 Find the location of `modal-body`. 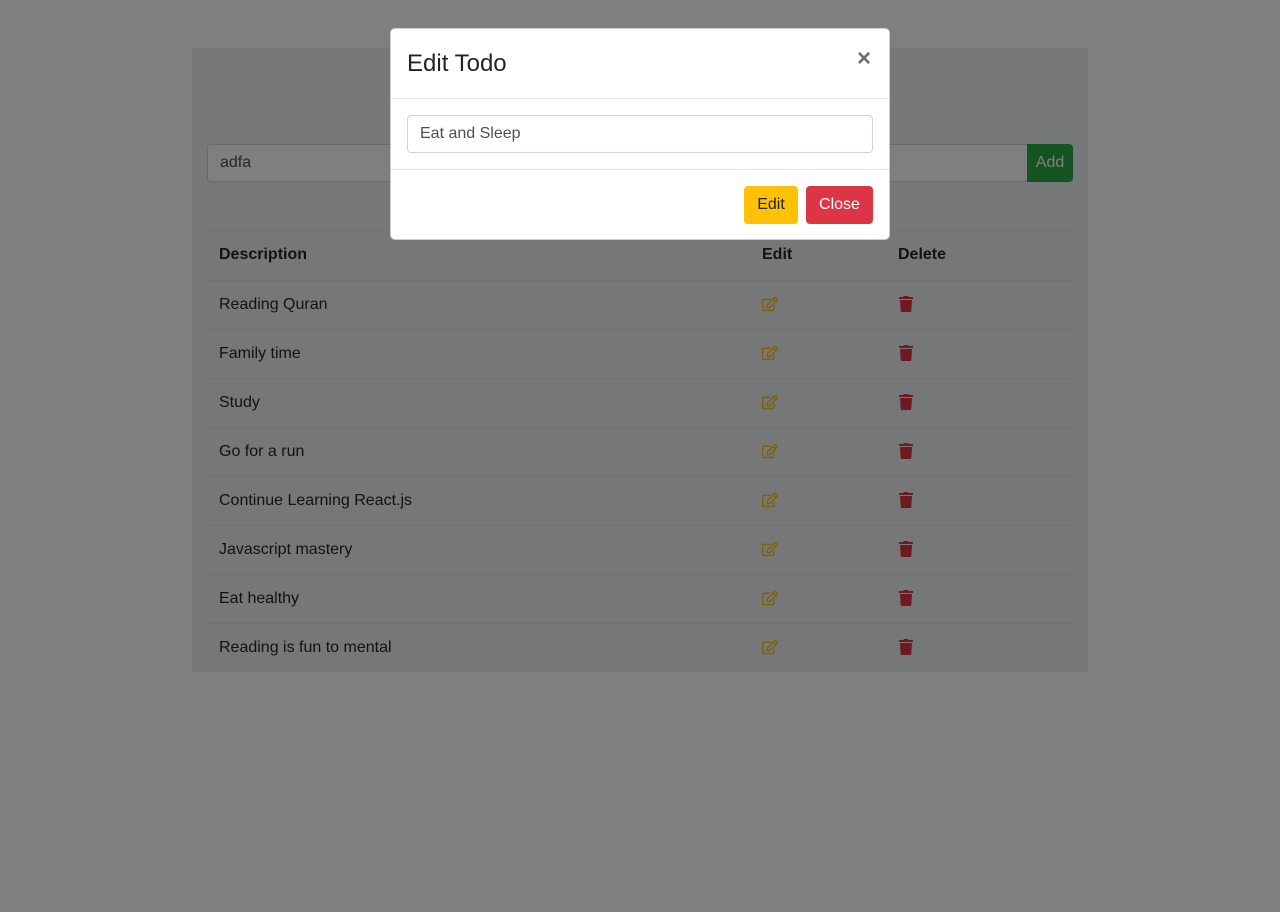

modal-body is located at coordinates (640, 134).